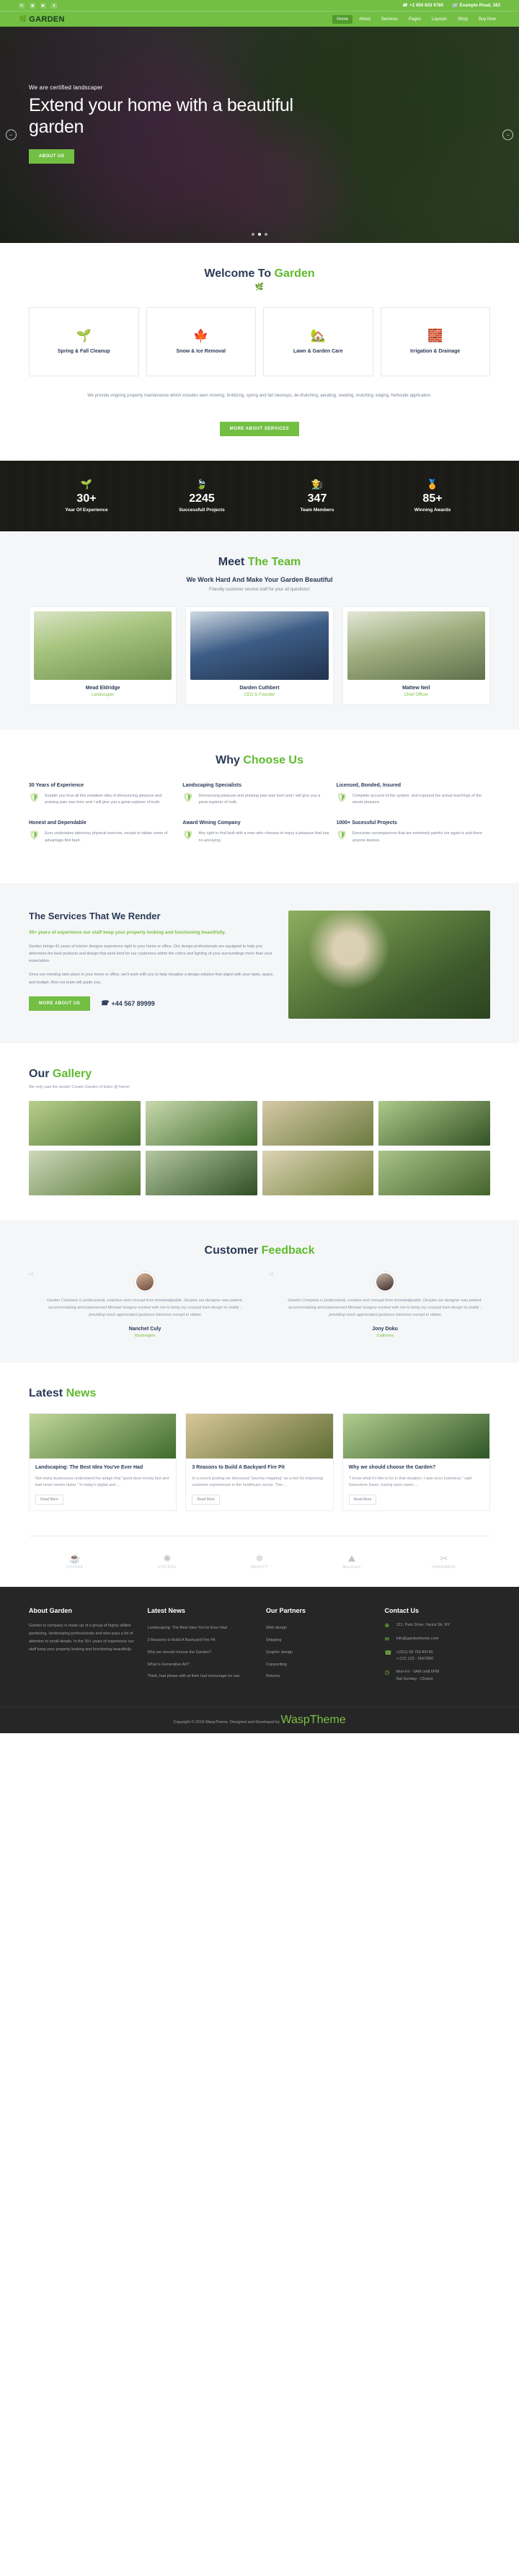  I want to click on footer-partner-item: Copywriting, so click(319, 1665).